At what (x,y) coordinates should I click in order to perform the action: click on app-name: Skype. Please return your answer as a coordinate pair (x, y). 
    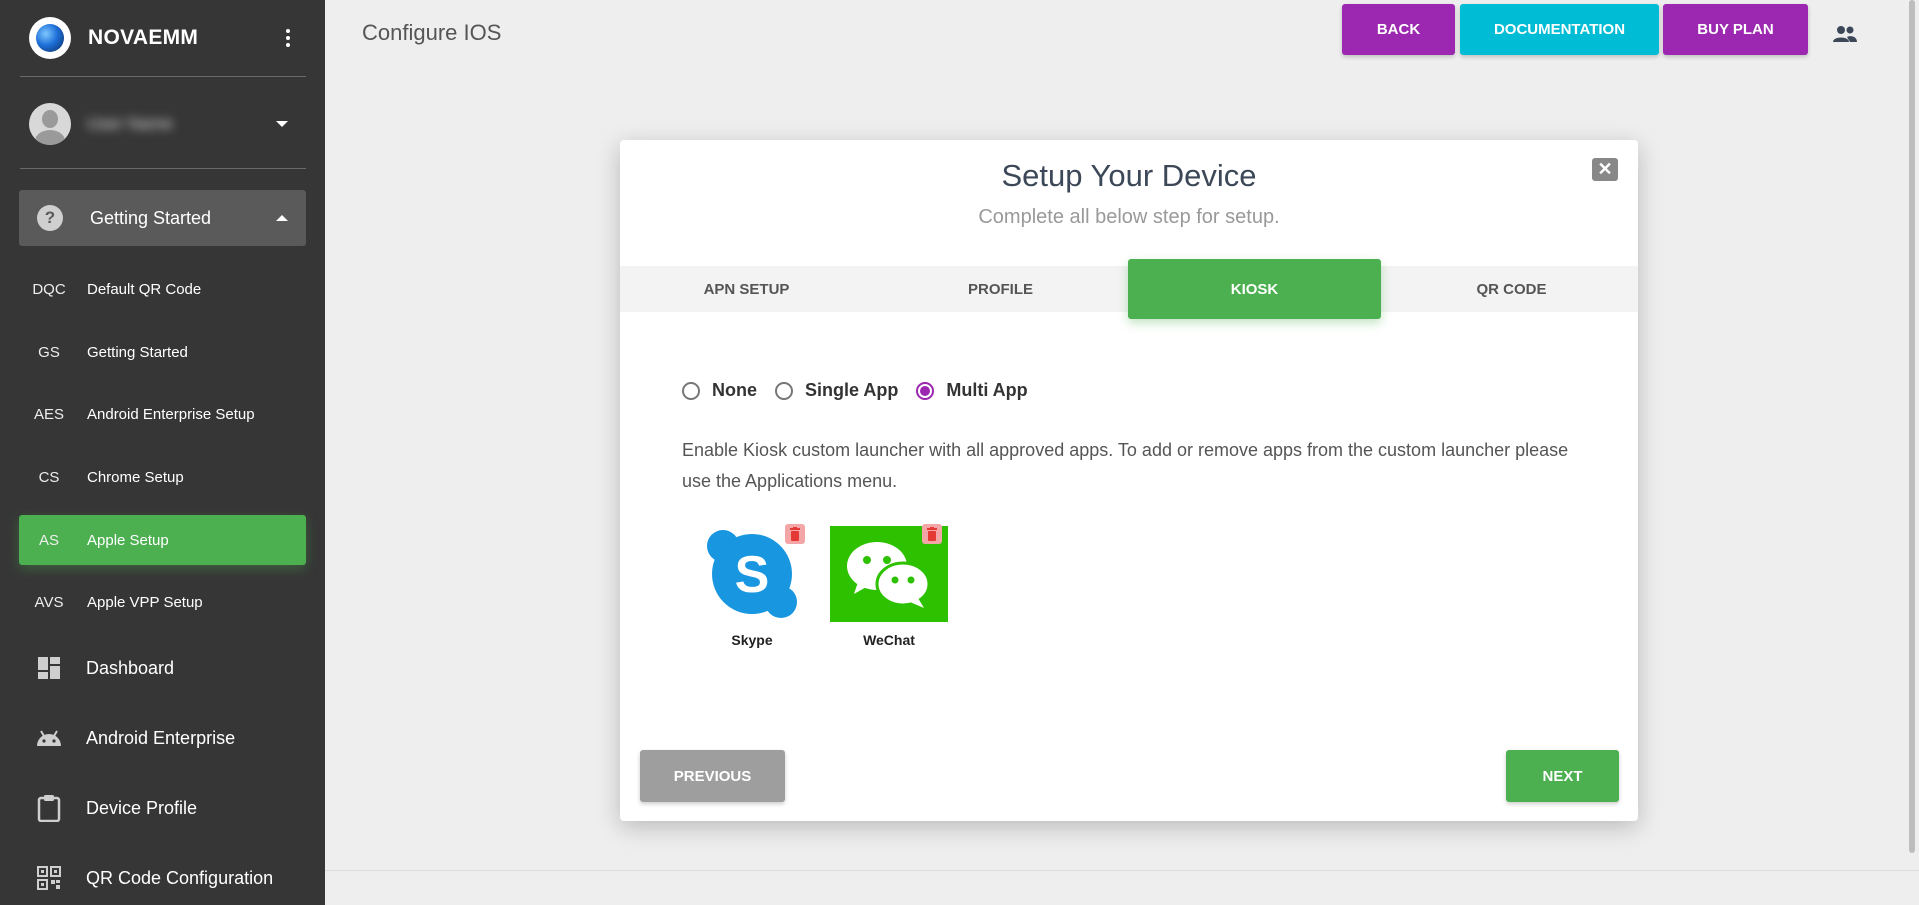
    Looking at the image, I should click on (752, 640).